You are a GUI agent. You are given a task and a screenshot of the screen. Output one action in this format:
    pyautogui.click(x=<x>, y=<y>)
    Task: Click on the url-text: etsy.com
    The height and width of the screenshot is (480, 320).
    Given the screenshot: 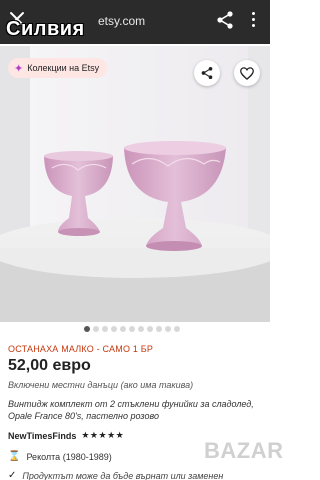 What is the action you would take?
    pyautogui.click(x=121, y=21)
    